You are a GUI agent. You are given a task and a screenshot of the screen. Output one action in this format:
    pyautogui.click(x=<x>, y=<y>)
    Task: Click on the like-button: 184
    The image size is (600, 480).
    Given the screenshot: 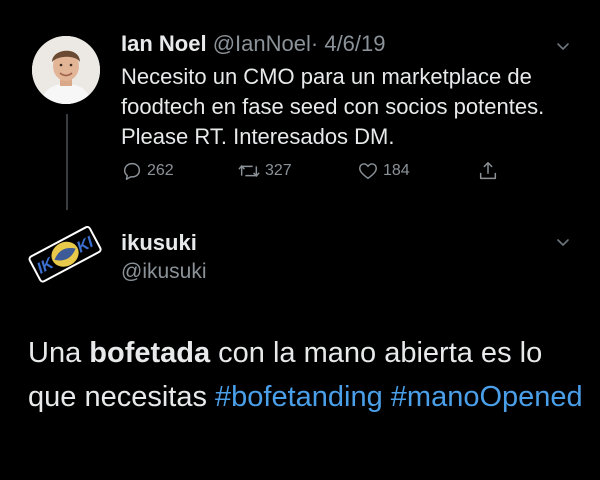 What is the action you would take?
    pyautogui.click(x=383, y=171)
    